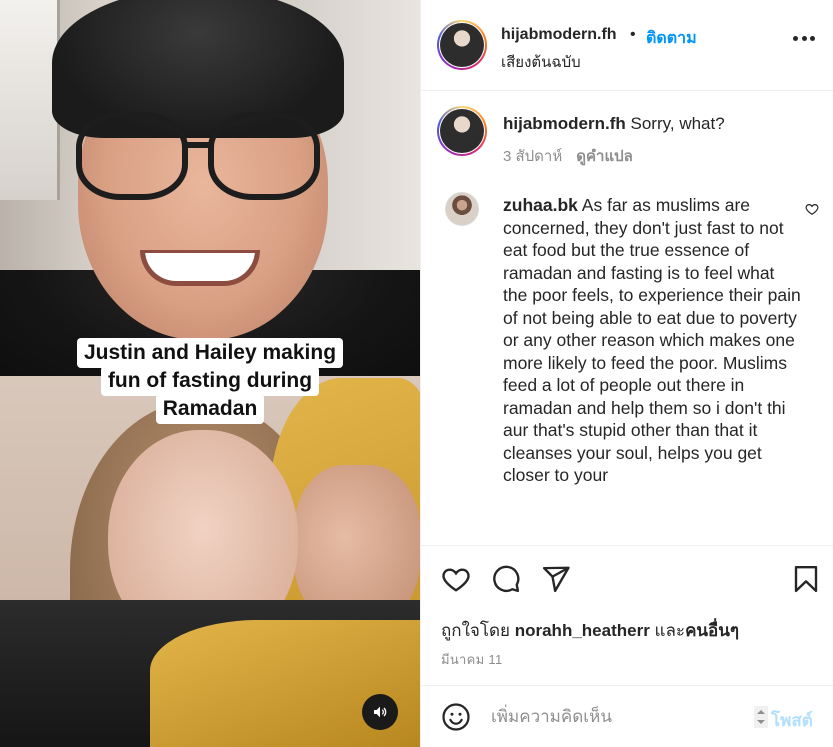 This screenshot has height=747, width=833. I want to click on likes-summary: ถูกใจโดย norahh_heatherr และคนอื่นๆ, so click(590, 630).